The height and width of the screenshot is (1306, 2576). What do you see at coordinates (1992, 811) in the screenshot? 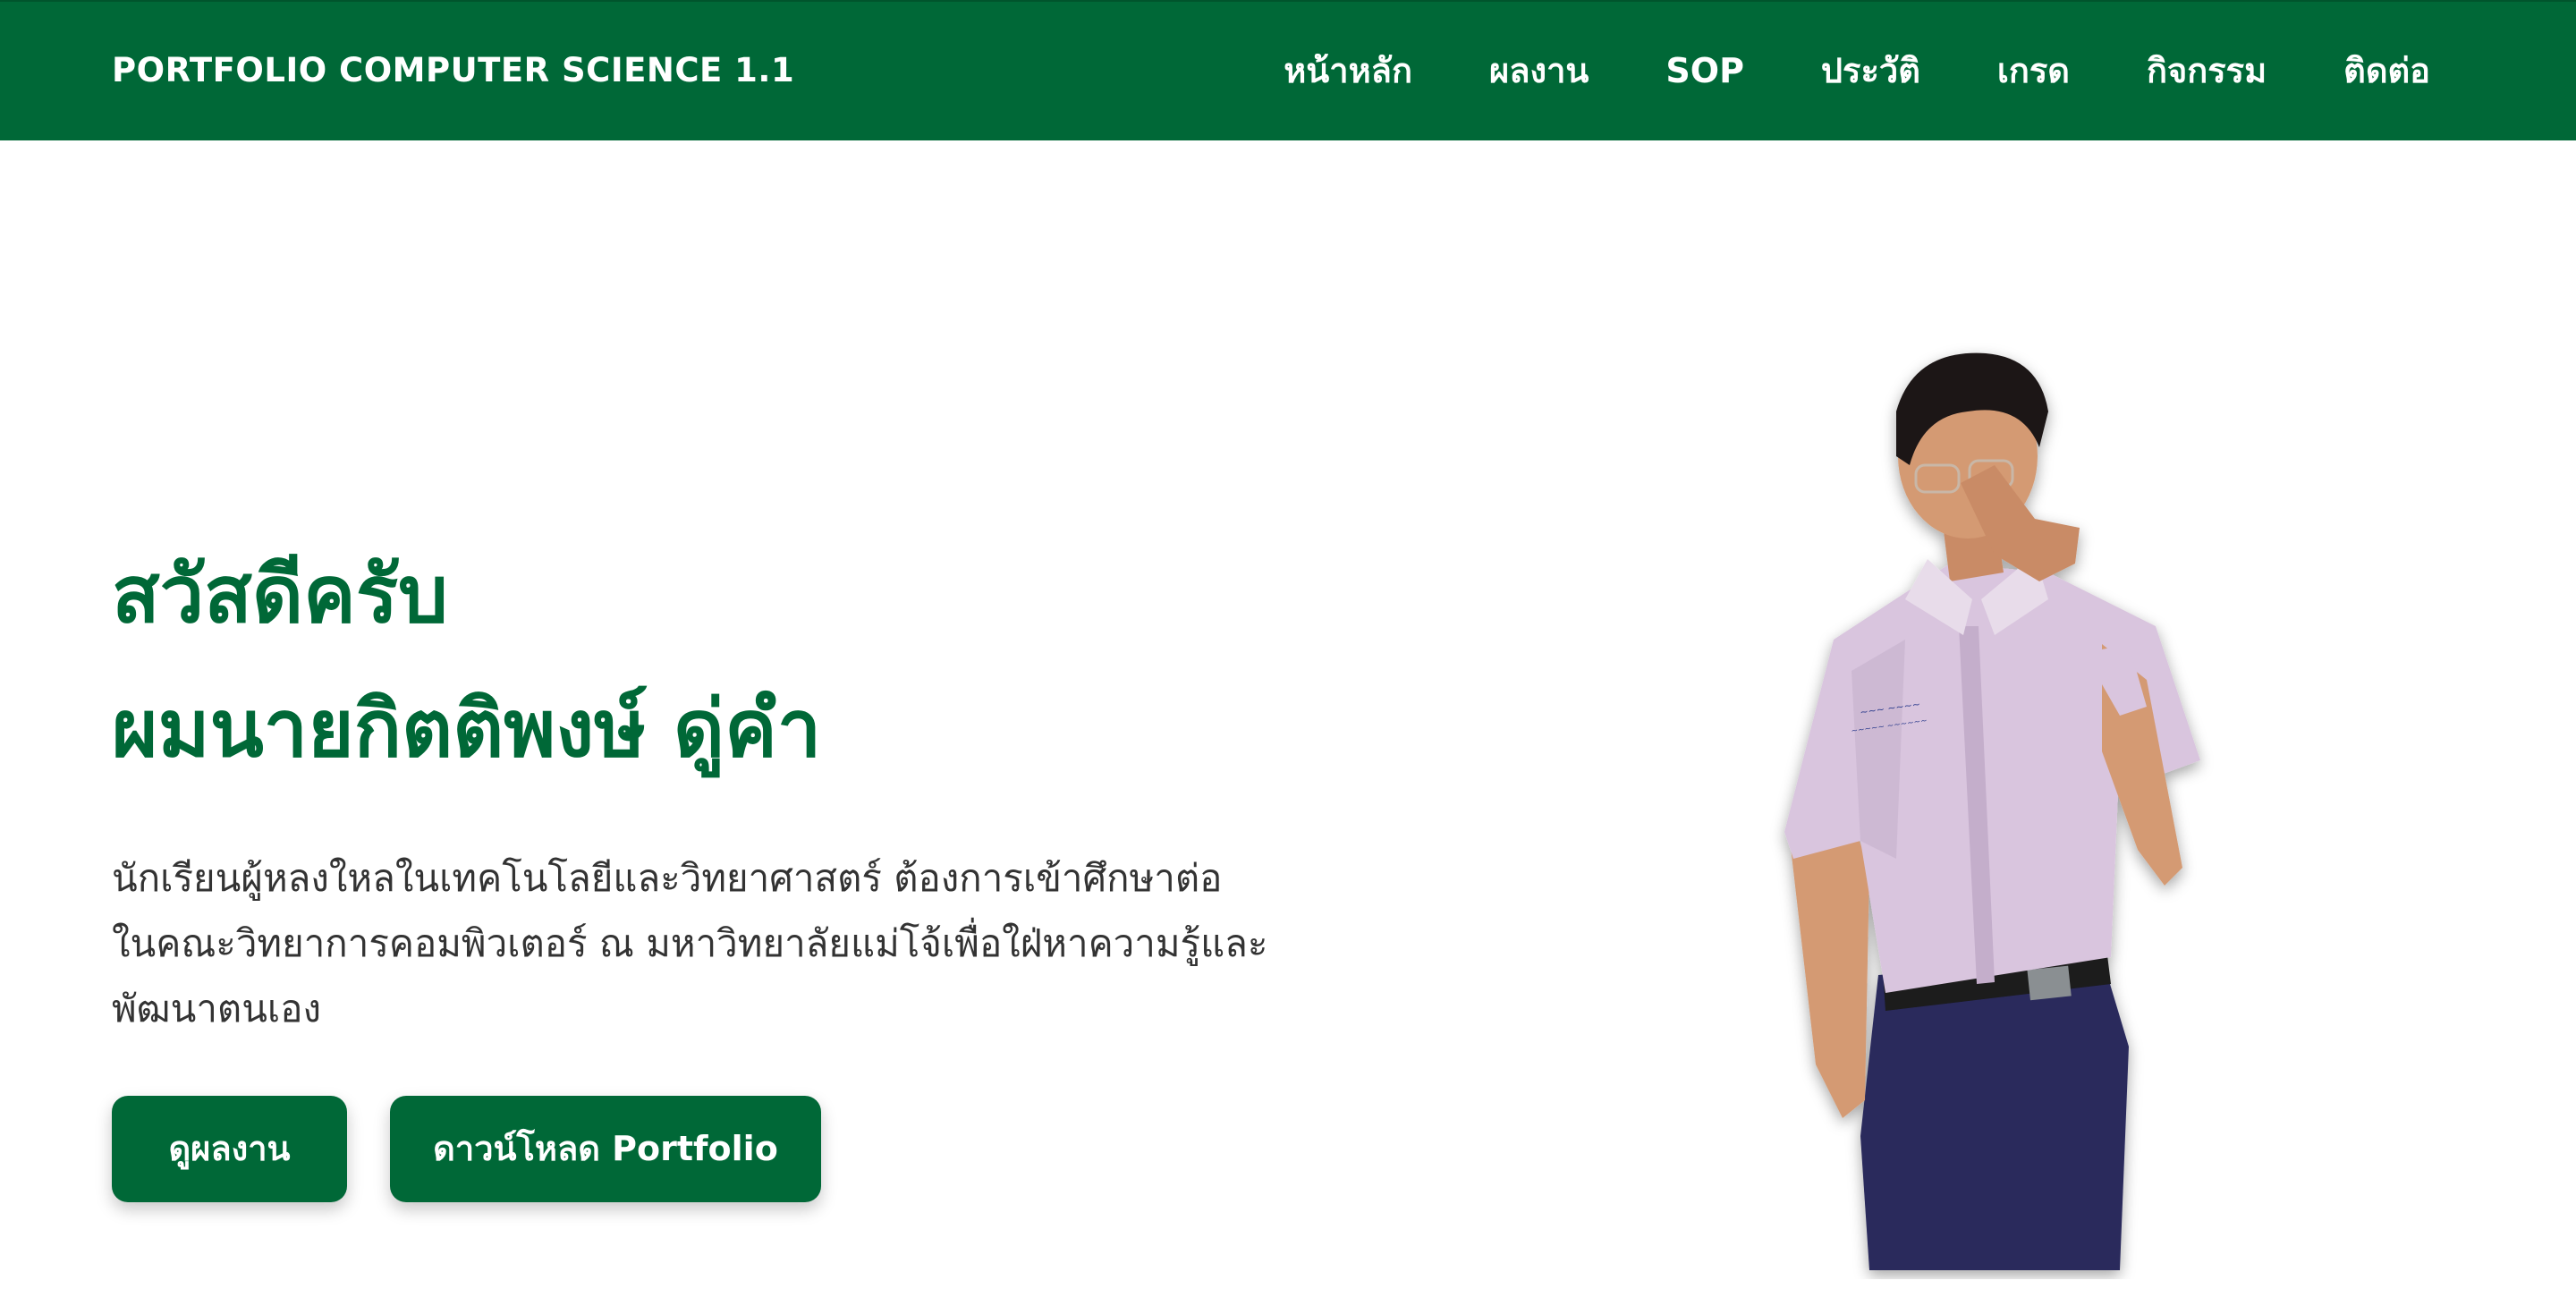
I see `student-portrait-image: ~~~ ~~~~ ~~~~~ ~~~~~~` at bounding box center [1992, 811].